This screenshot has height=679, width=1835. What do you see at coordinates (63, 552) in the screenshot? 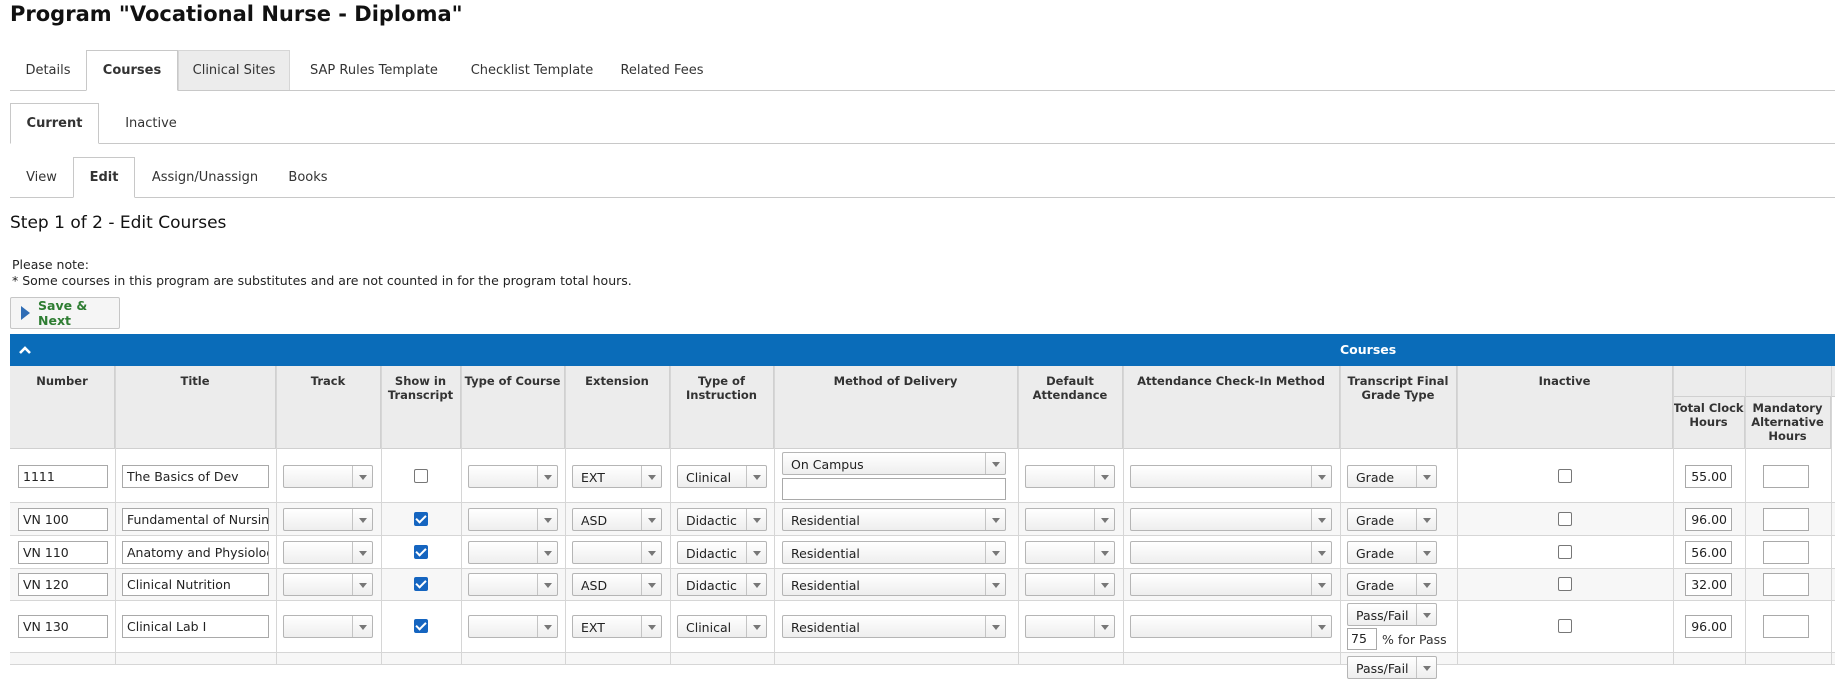
I see `course-number-input: VN 110` at bounding box center [63, 552].